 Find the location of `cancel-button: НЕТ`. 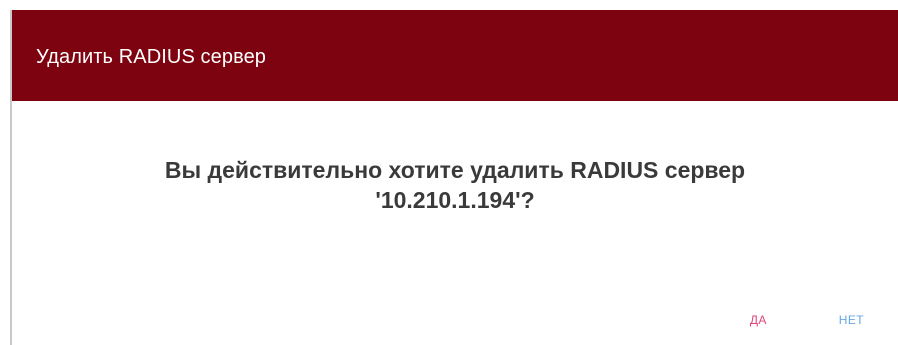

cancel-button: НЕТ is located at coordinates (851, 320).